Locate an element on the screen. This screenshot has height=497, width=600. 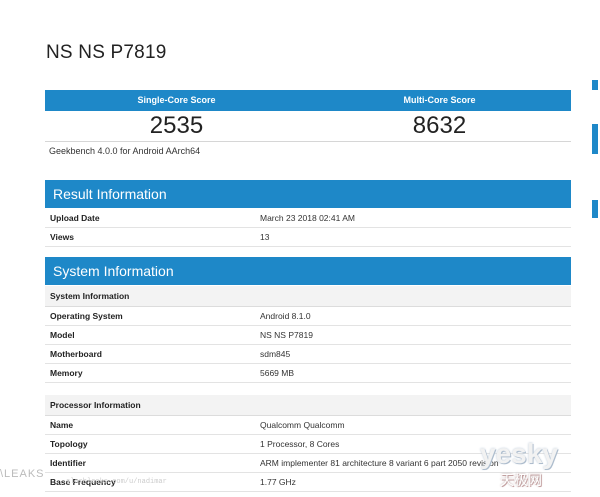
multi-core-label: Multi-Core Score is located at coordinates (439, 100).